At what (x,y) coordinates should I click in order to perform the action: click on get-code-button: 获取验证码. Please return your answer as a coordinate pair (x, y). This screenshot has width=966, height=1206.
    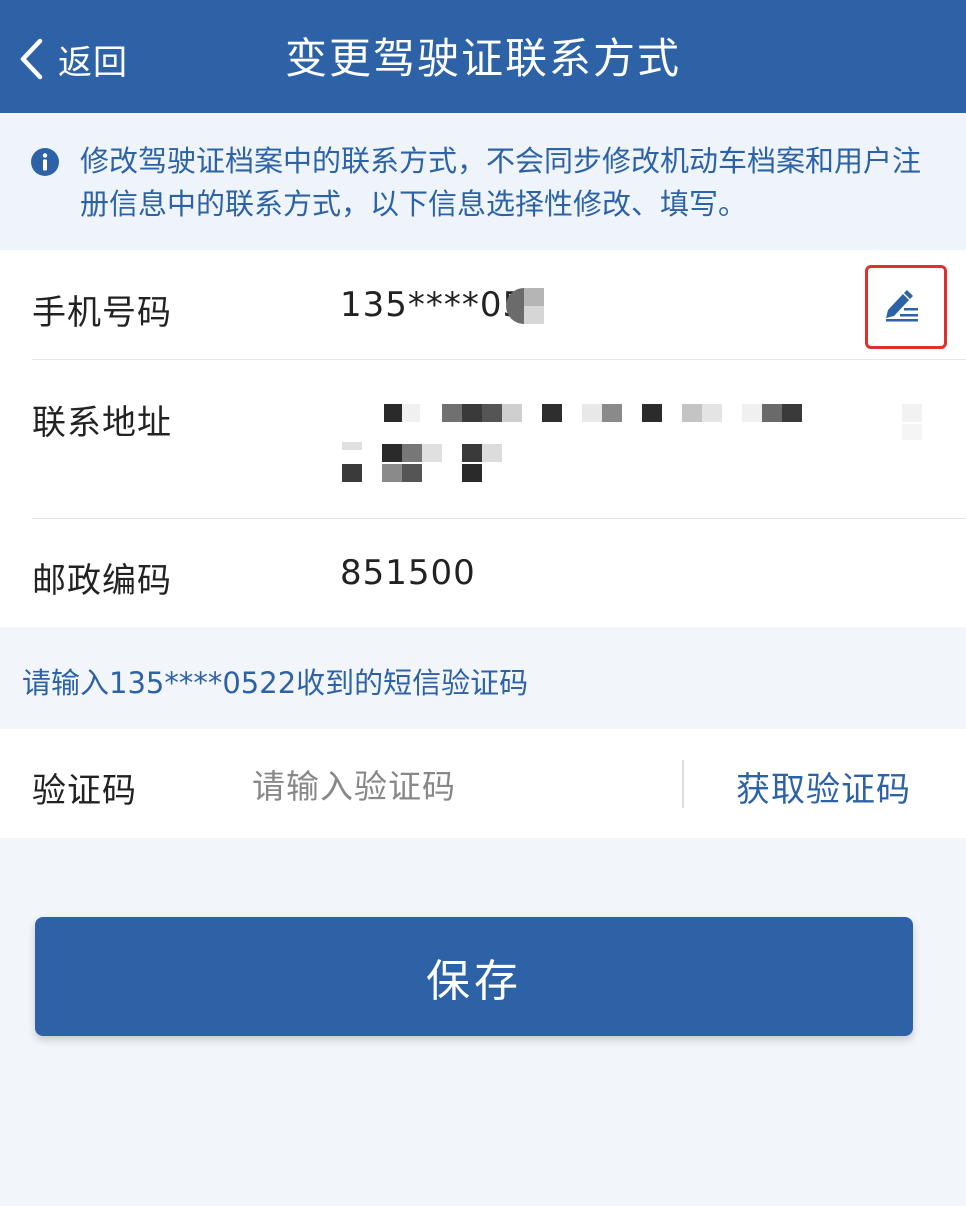
    Looking at the image, I should click on (823, 786).